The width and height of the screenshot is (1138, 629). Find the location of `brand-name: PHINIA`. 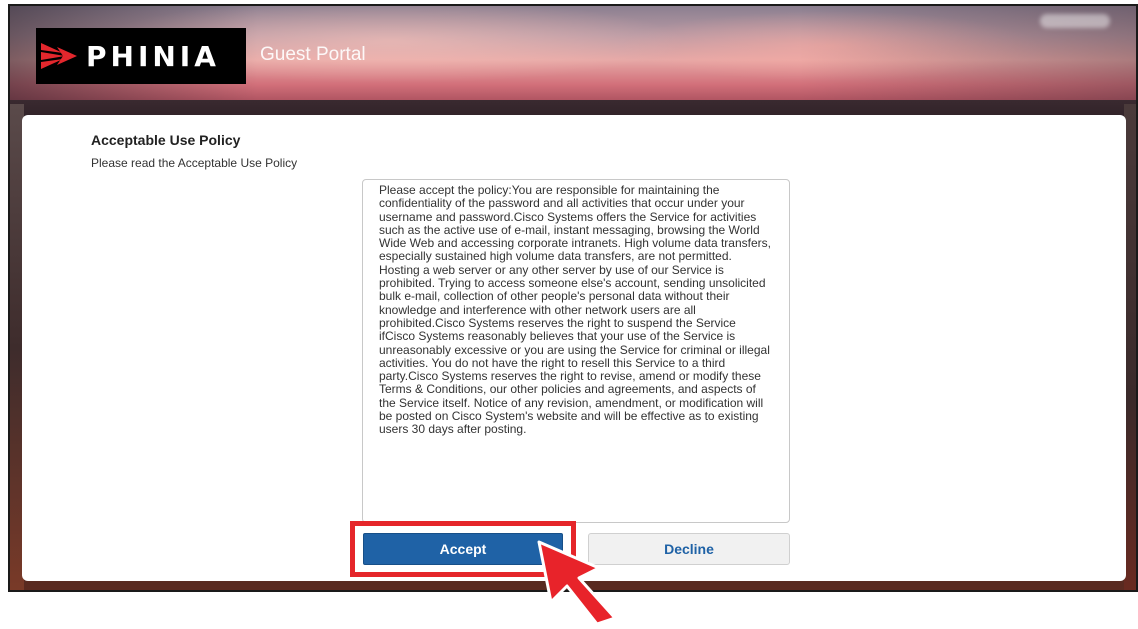

brand-name: PHINIA is located at coordinates (153, 56).